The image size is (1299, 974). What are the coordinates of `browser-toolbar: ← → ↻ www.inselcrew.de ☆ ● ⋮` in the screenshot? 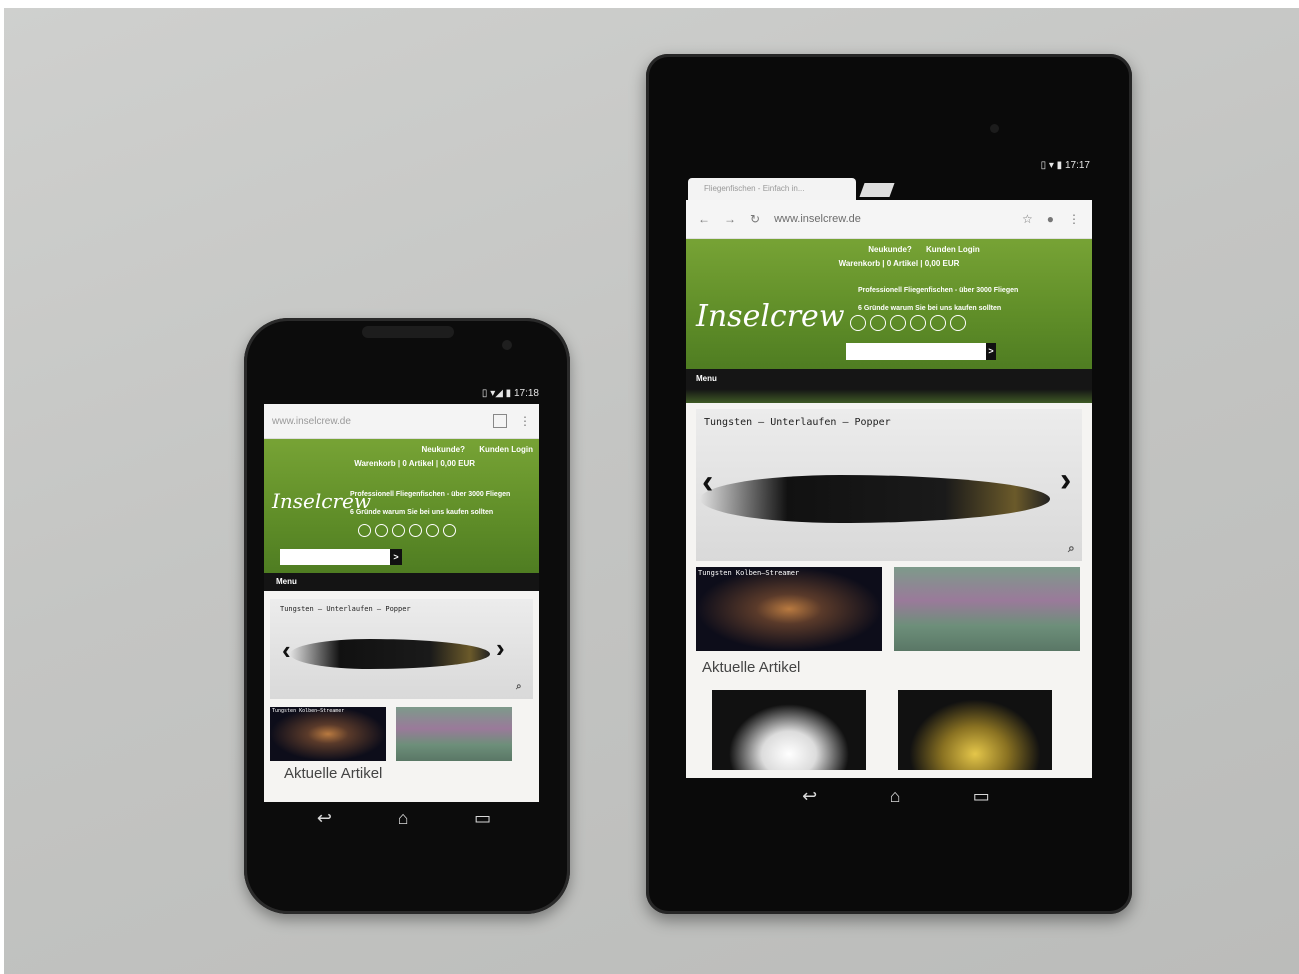 It's located at (889, 219).